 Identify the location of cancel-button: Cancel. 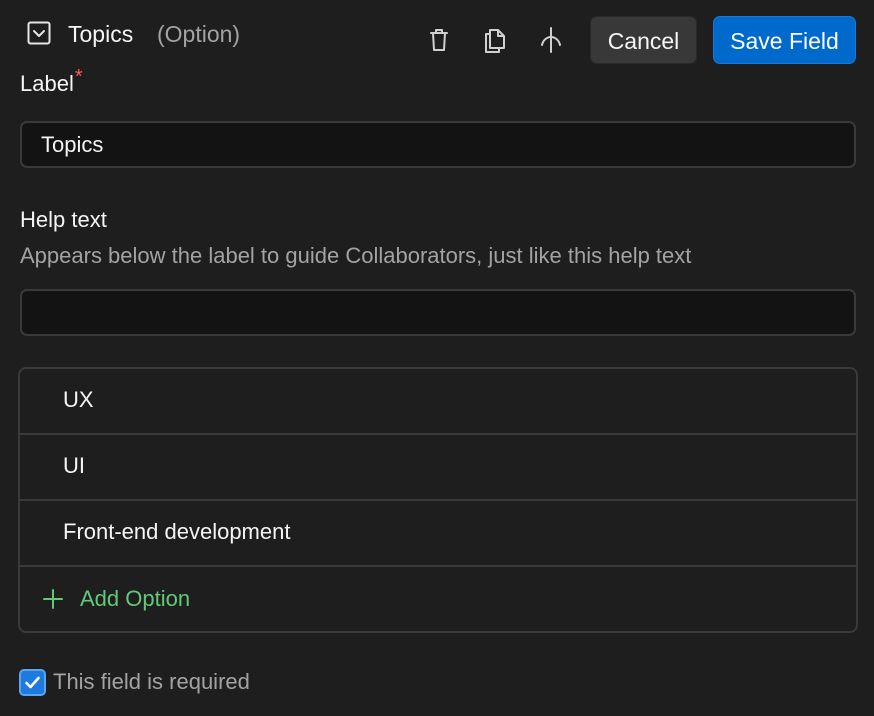
(643, 40).